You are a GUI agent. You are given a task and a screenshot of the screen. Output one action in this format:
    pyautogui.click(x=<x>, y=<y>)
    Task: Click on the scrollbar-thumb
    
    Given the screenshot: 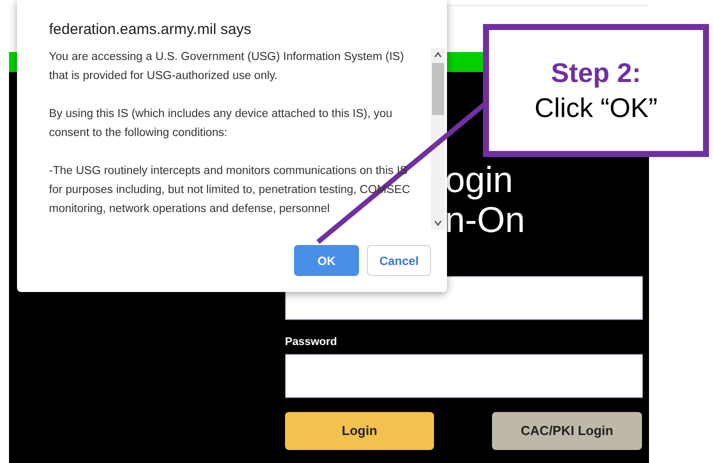 What is the action you would take?
    pyautogui.click(x=438, y=89)
    